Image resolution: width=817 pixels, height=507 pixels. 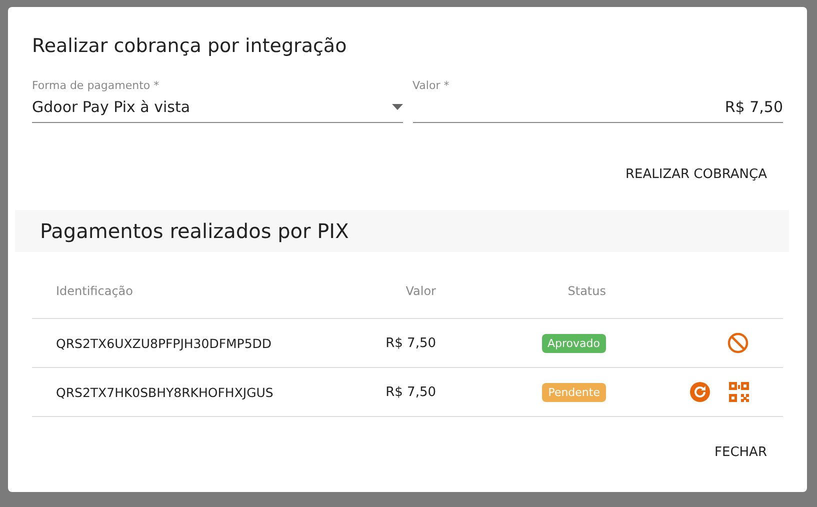 What do you see at coordinates (194, 231) in the screenshot?
I see `section-title: Pagamentos realizados por PIX` at bounding box center [194, 231].